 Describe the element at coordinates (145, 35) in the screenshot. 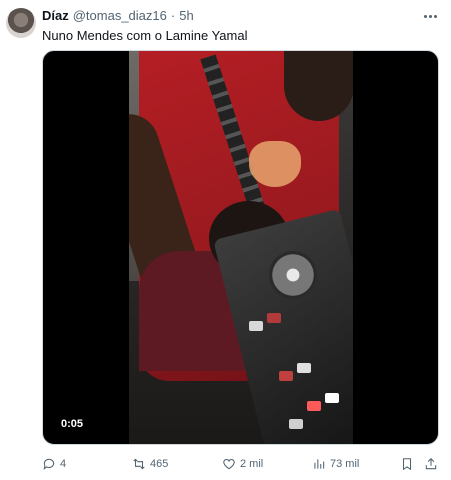

I see `tweet-text: Nuno Mendes com o Lamine Yamal` at that location.